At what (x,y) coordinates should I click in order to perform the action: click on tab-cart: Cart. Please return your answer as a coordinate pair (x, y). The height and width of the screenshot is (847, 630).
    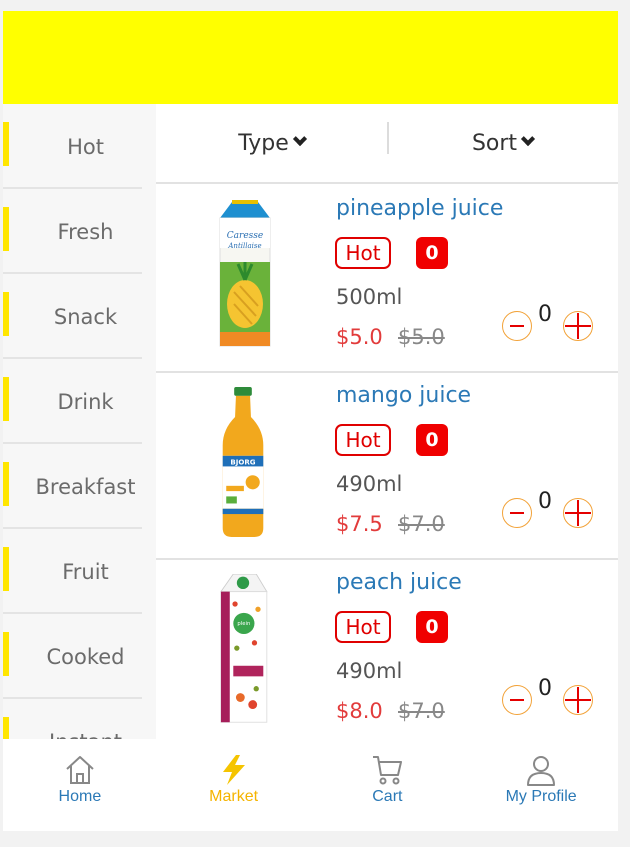
    Looking at the image, I should click on (388, 785).